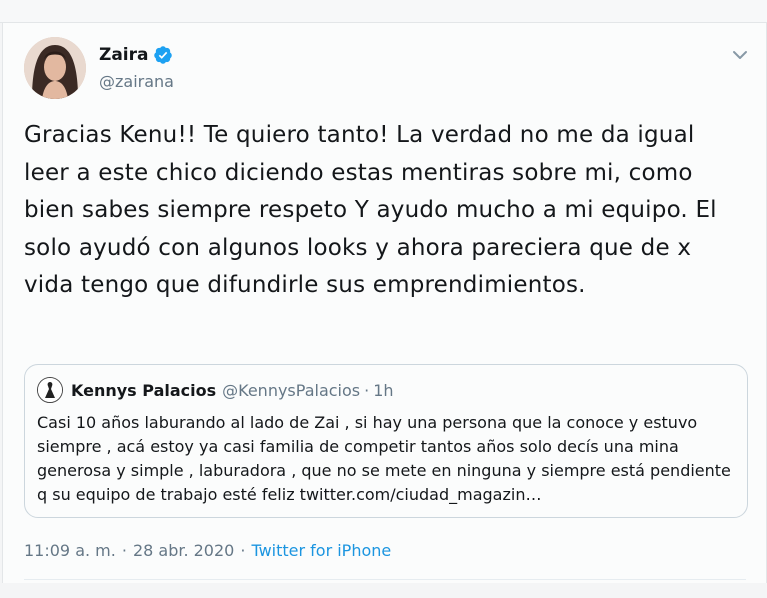 The height and width of the screenshot is (598, 767). I want to click on quoted-tweet-header: Kennys Palacios @KennysPalacios · 1h, so click(215, 390).